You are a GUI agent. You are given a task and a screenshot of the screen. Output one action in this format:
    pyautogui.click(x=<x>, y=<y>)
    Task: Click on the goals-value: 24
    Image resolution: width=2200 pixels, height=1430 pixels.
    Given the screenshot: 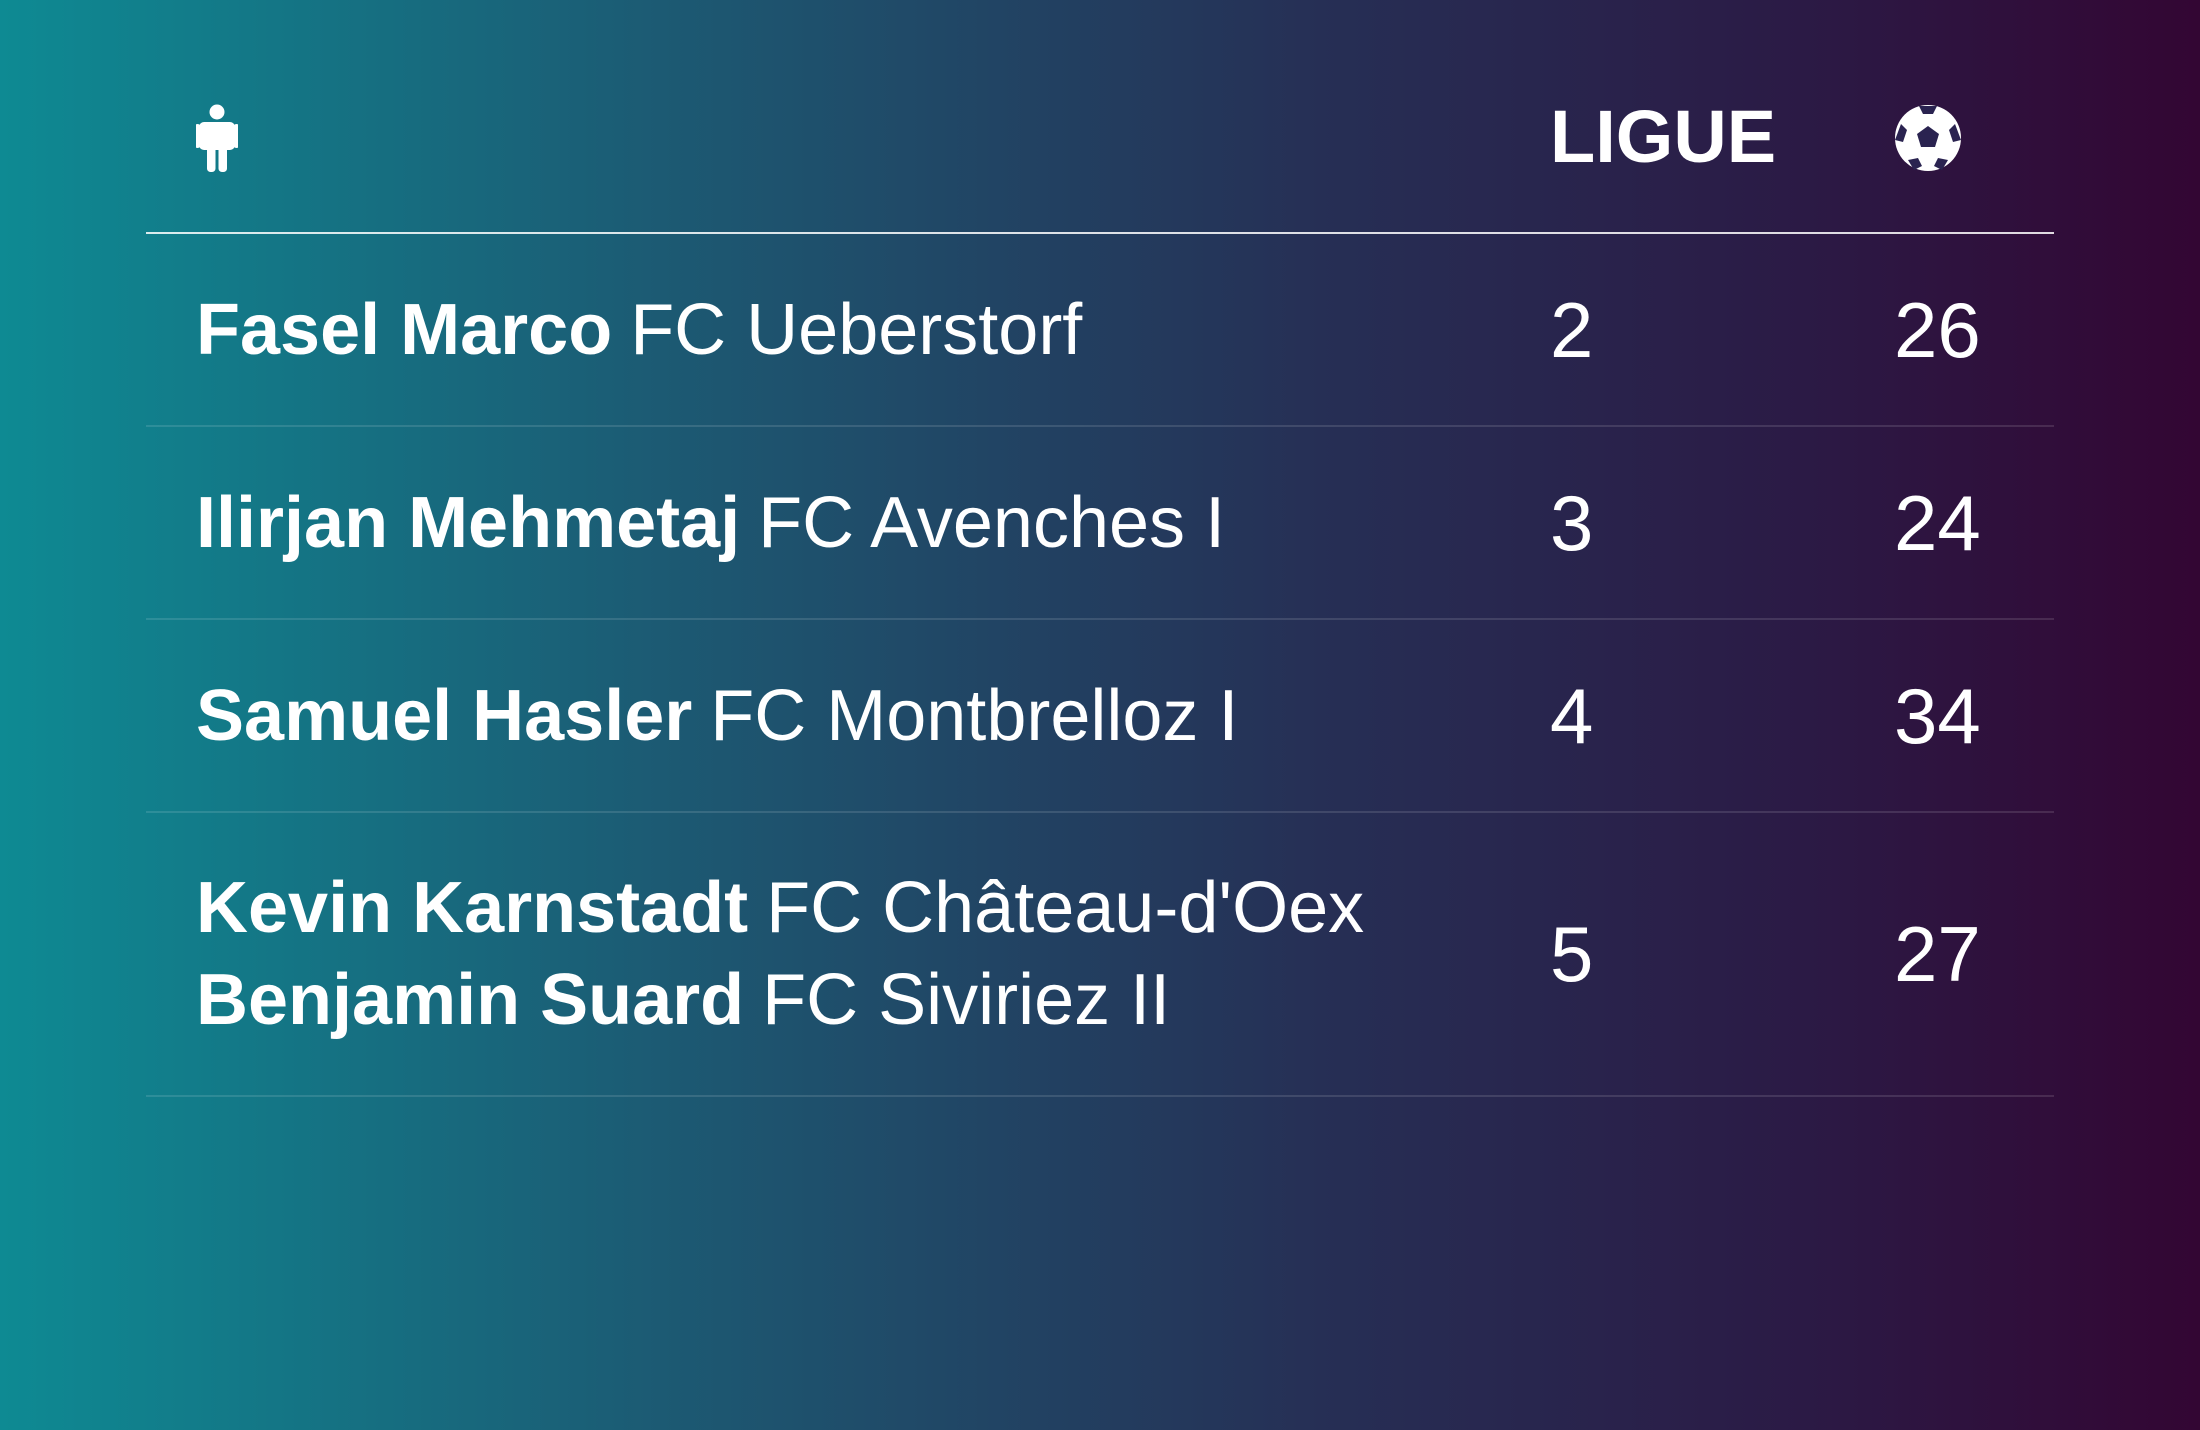 What is the action you would take?
    pyautogui.click(x=1937, y=522)
    